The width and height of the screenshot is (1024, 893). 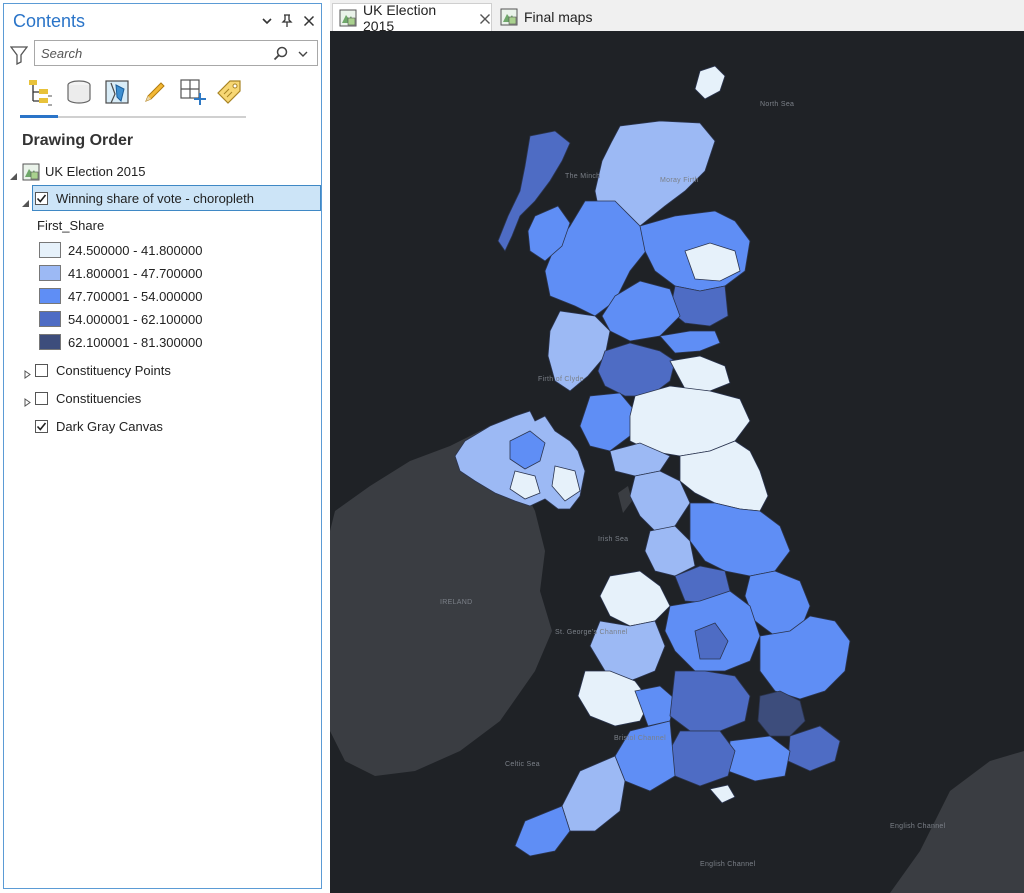 What do you see at coordinates (155, 198) in the screenshot?
I see `layer-choropleth-label: Winning share of vote - choropleth` at bounding box center [155, 198].